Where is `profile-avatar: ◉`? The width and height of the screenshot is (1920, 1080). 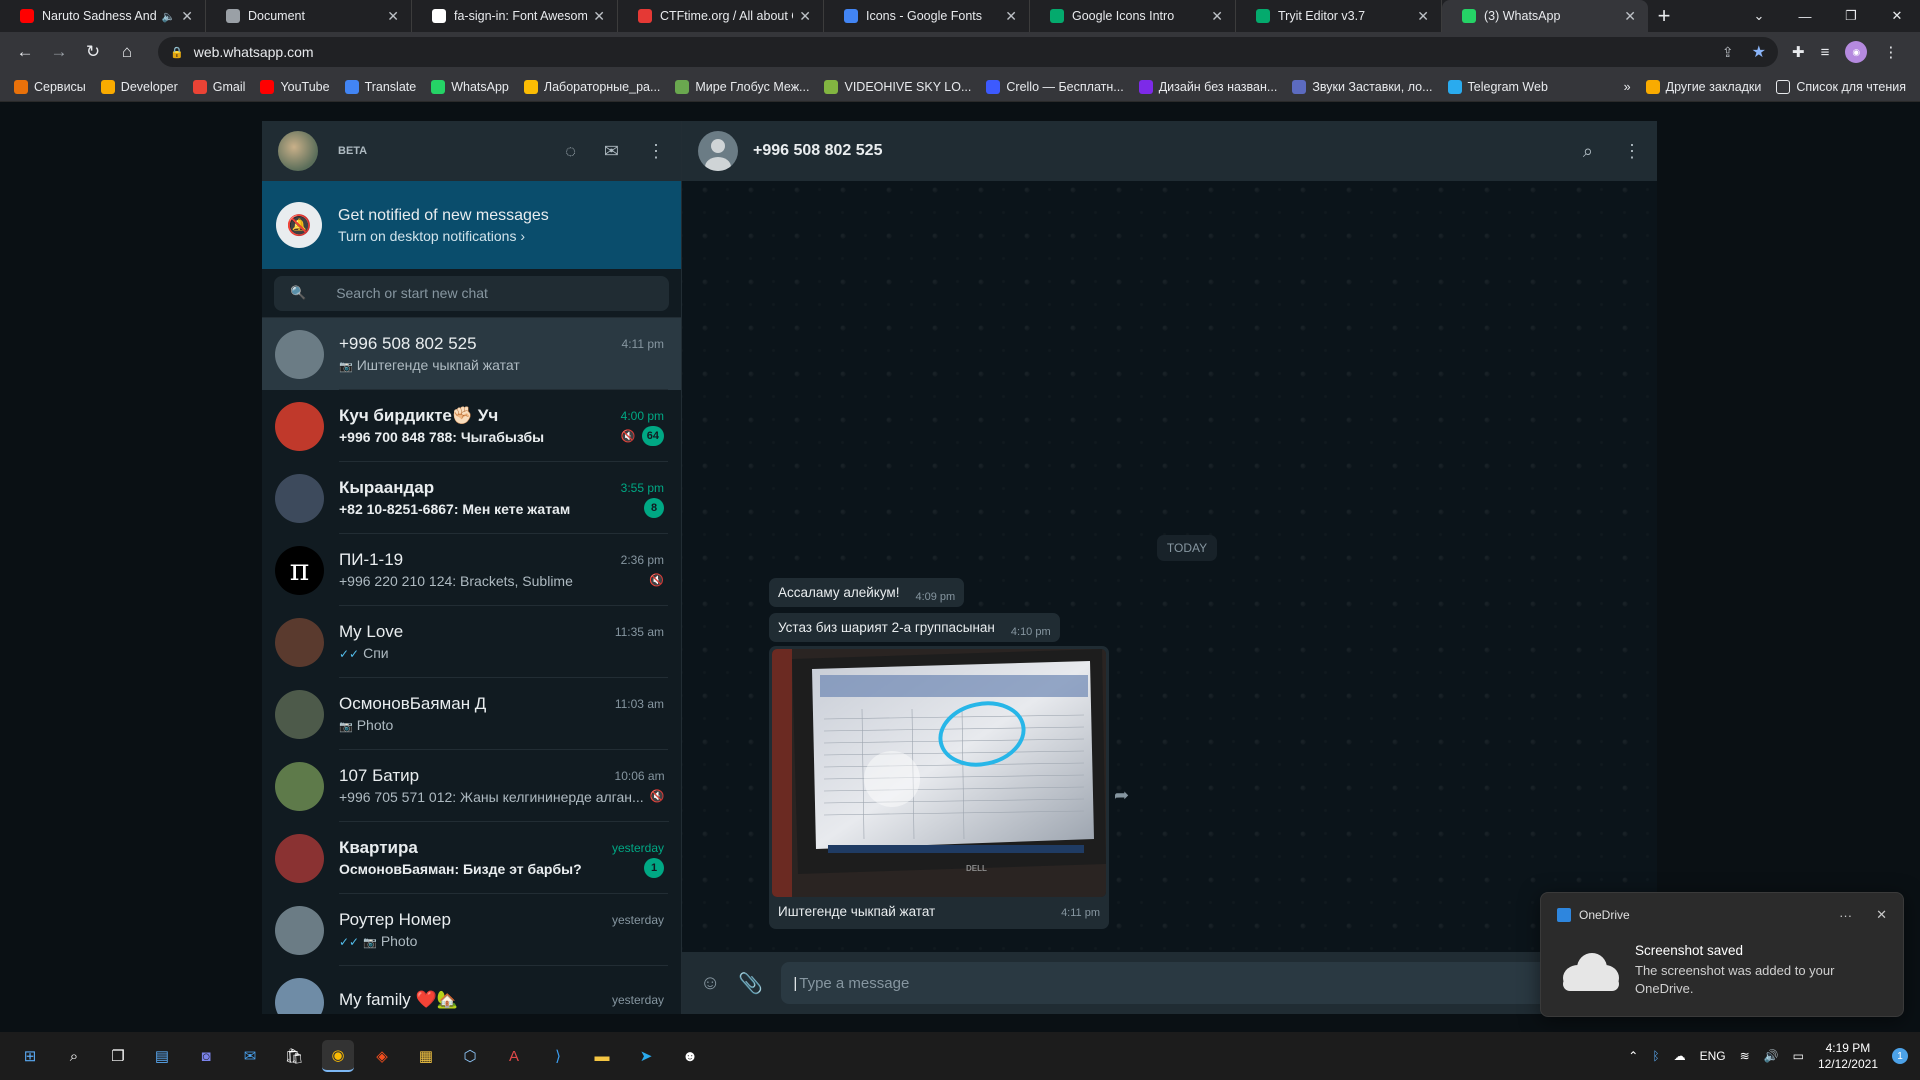
profile-avatar: ◉ is located at coordinates (1856, 52).